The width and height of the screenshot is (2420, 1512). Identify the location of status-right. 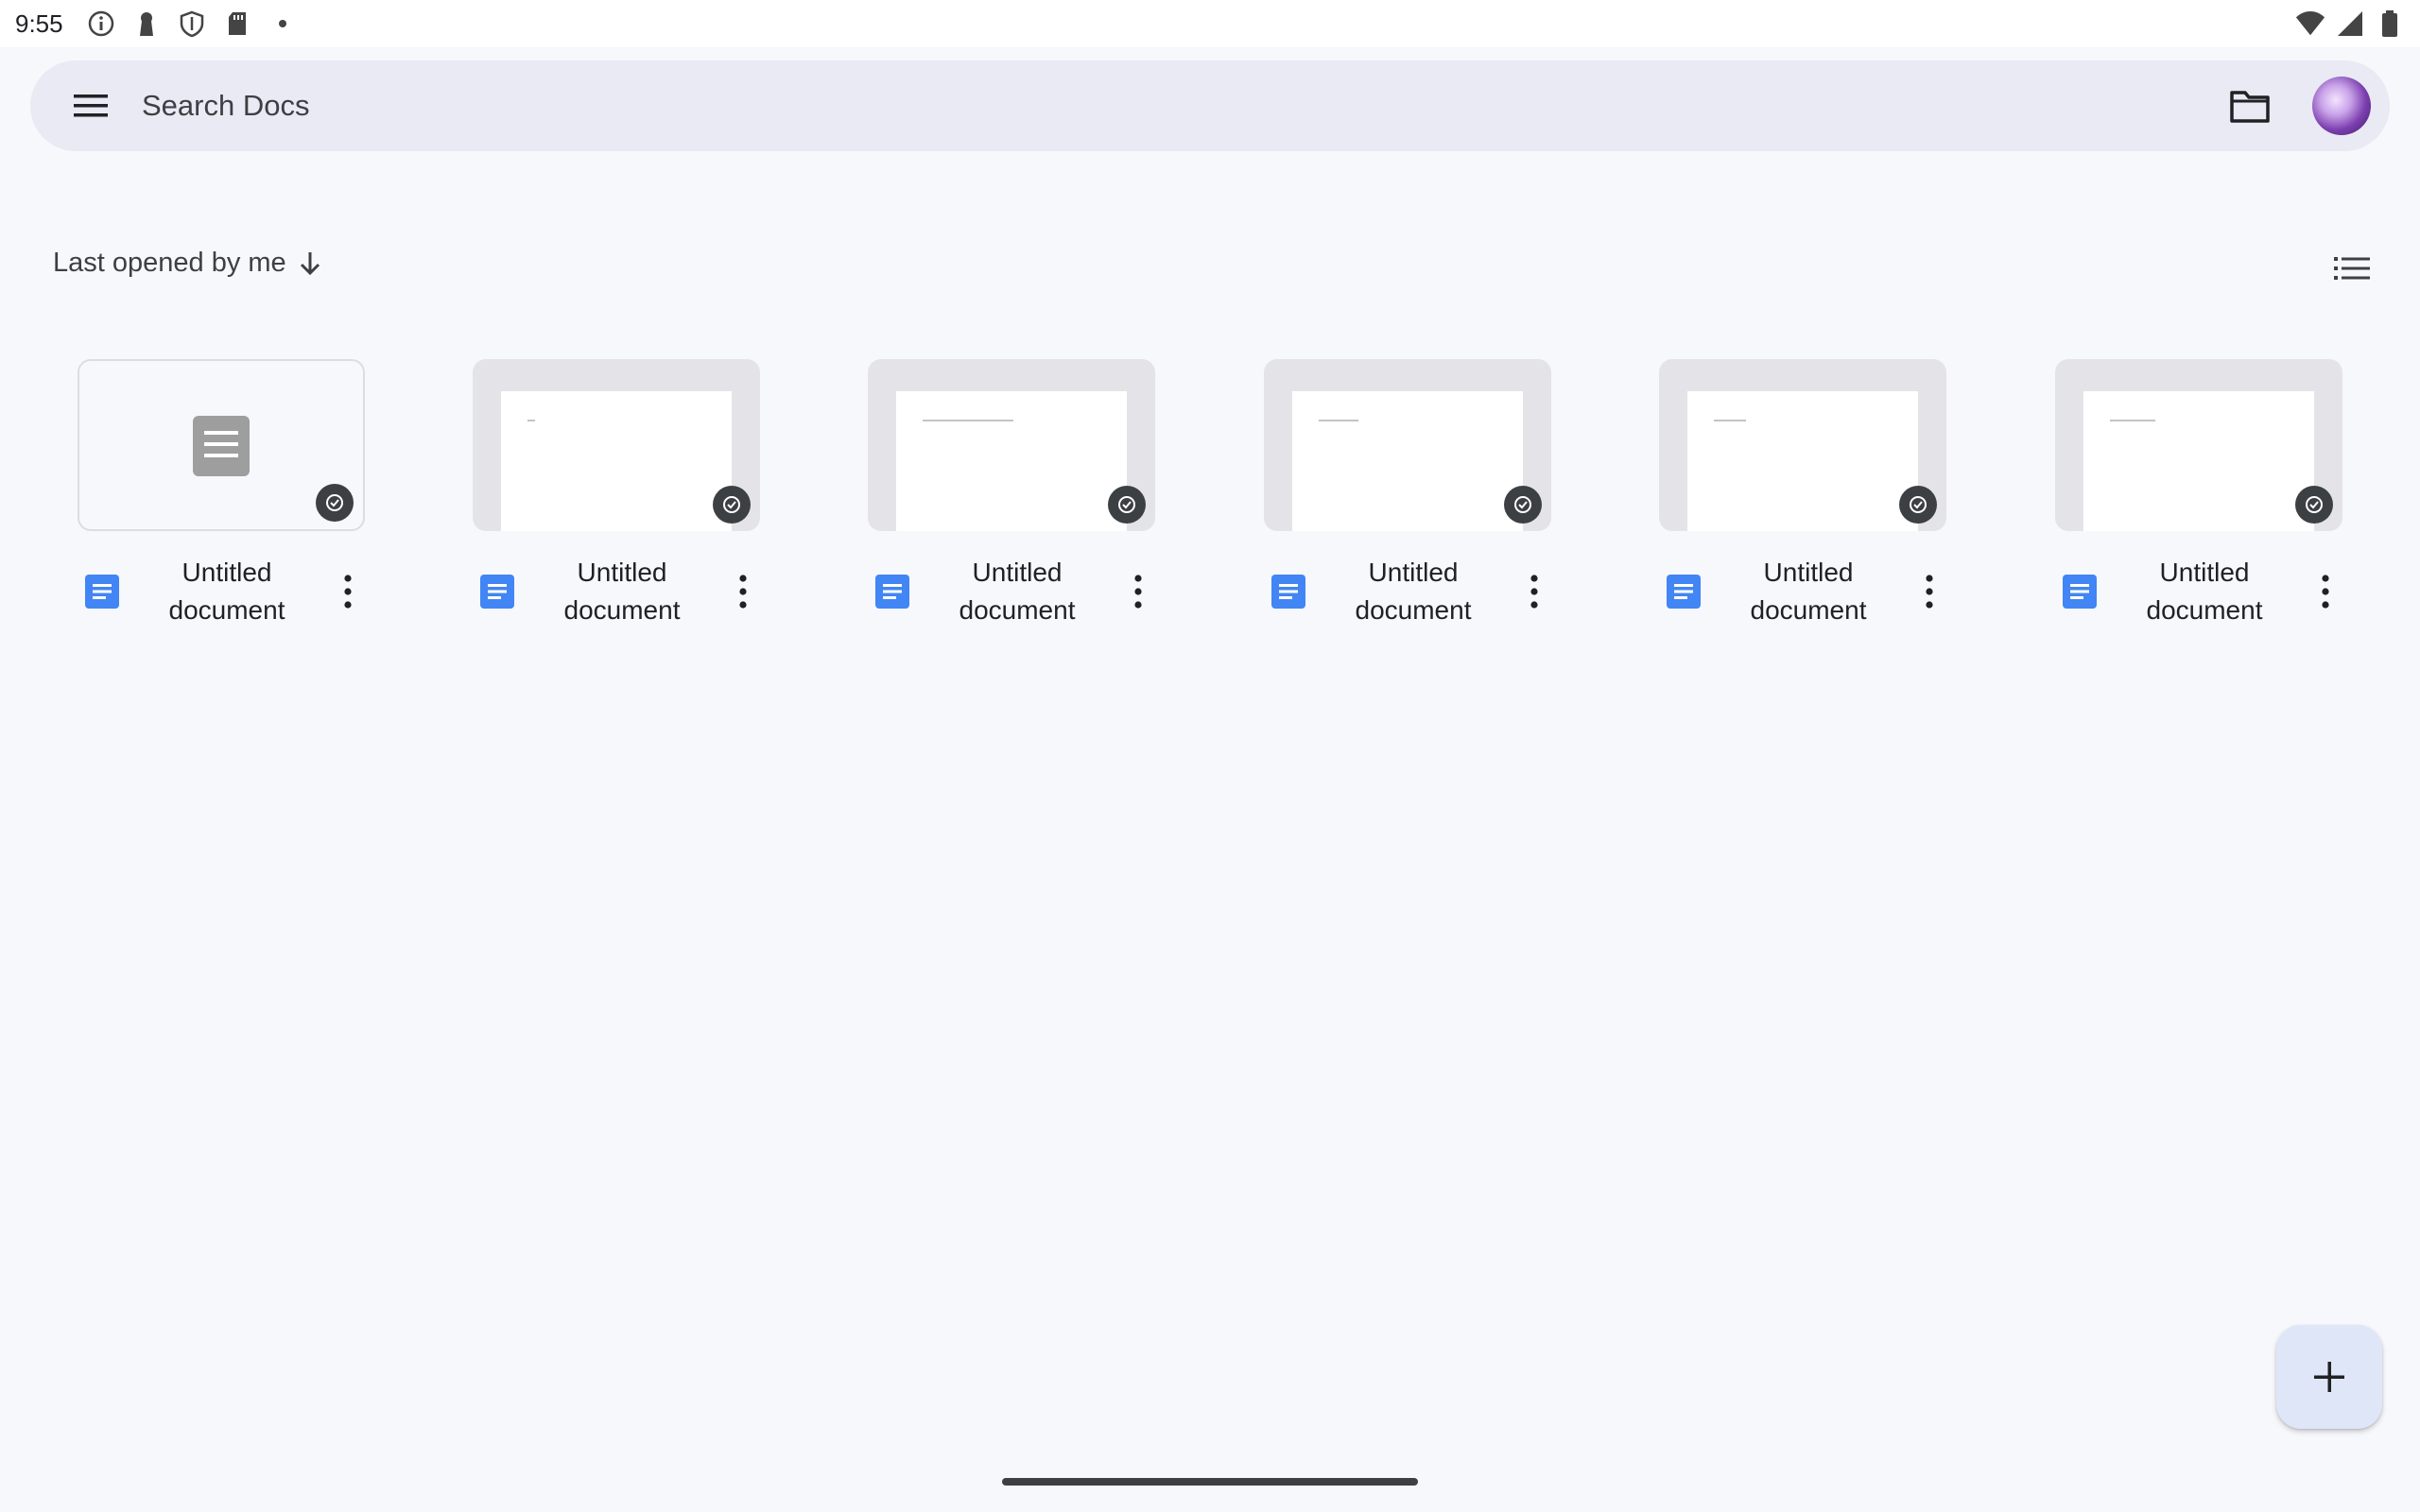
(2350, 24).